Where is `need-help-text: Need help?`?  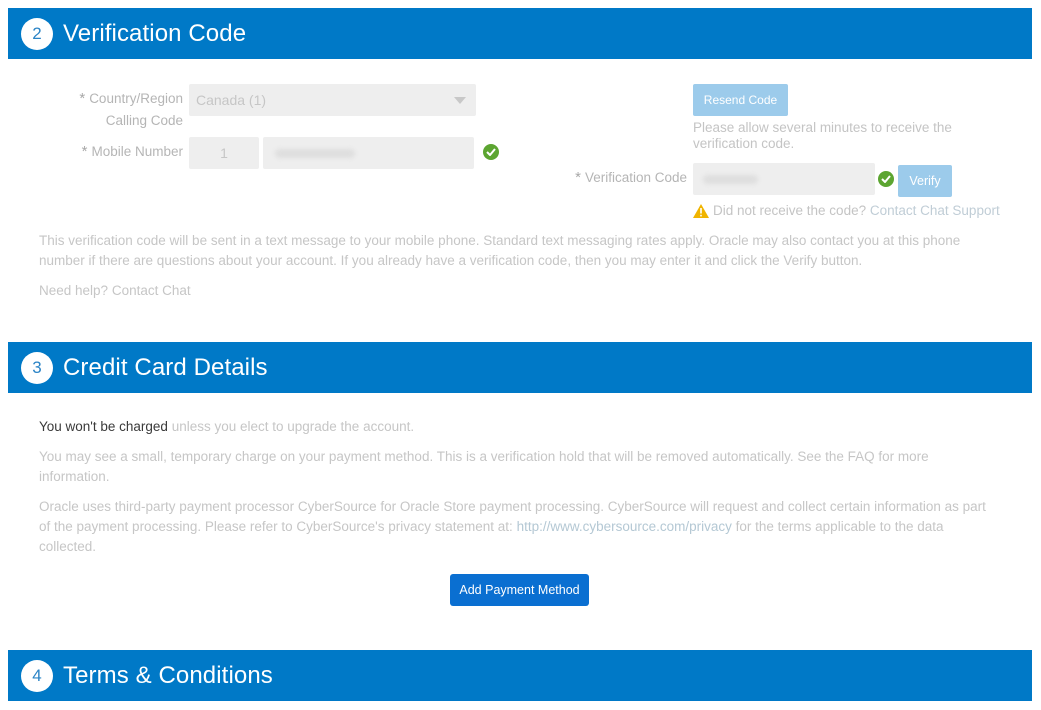 need-help-text: Need help? is located at coordinates (74, 290).